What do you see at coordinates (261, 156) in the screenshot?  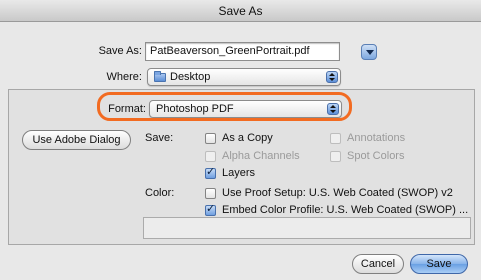 I see `alpha-channels-label: Alpha Channels` at bounding box center [261, 156].